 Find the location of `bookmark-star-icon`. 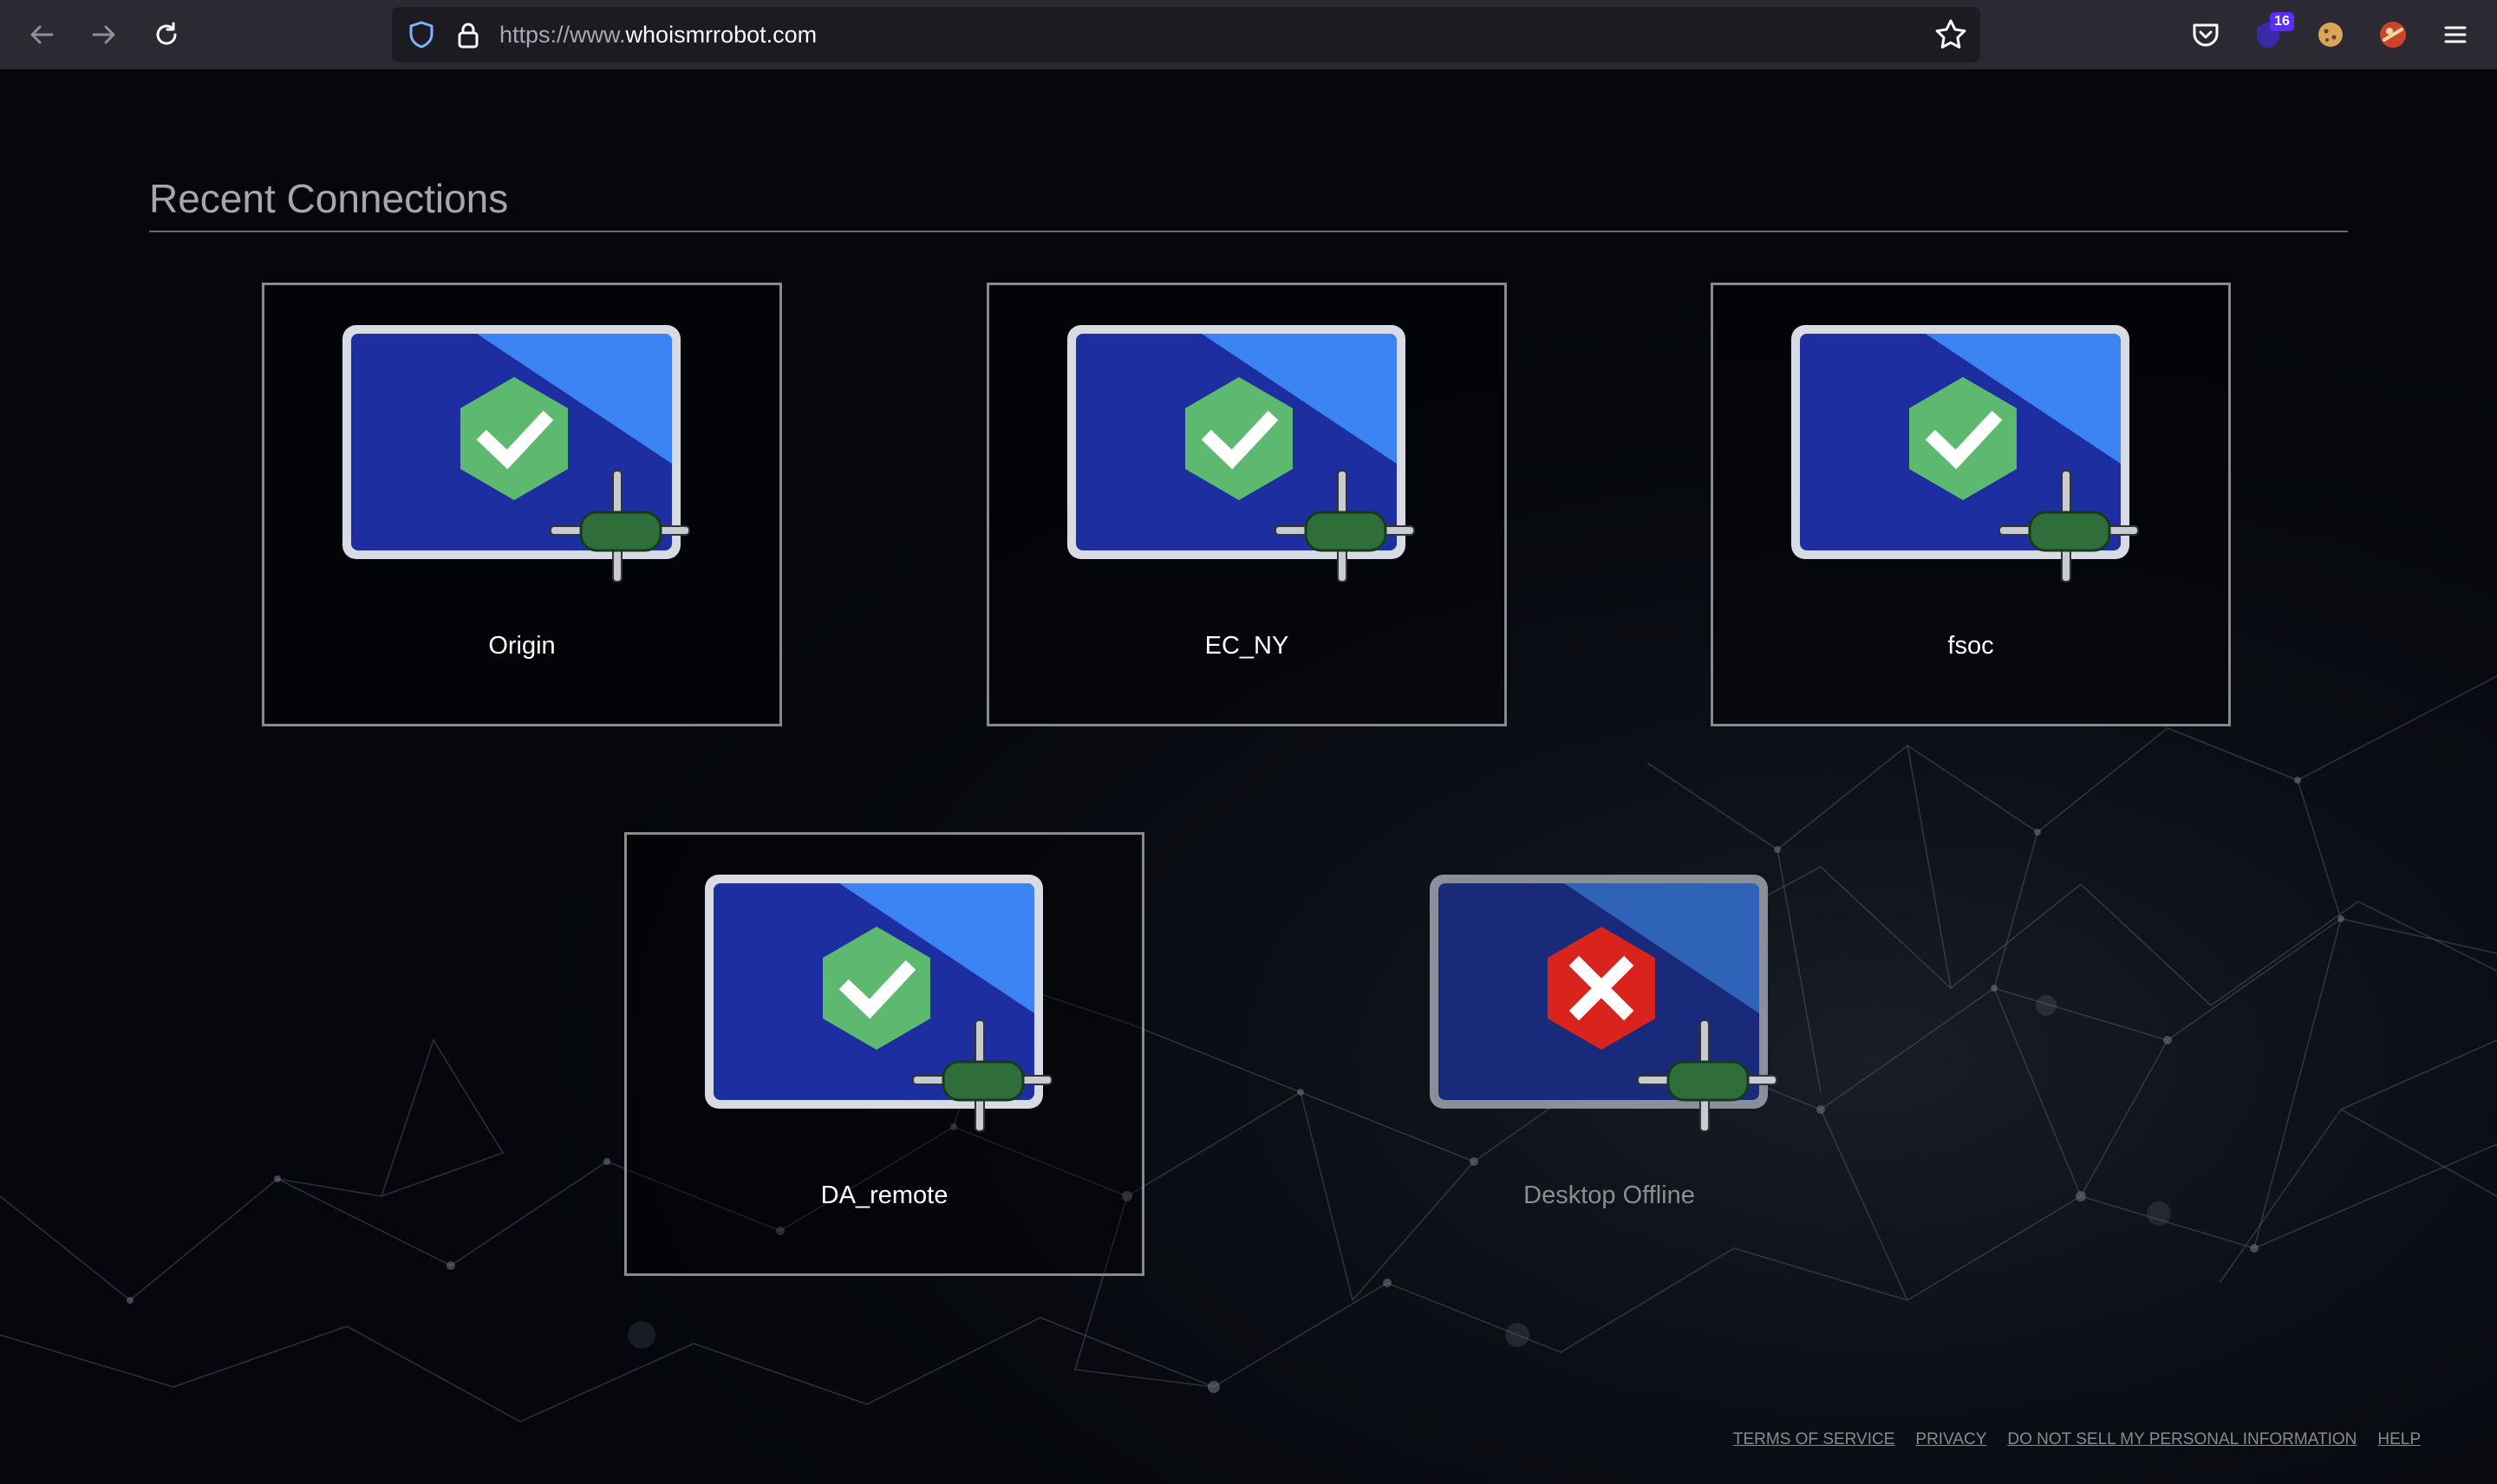

bookmark-star-icon is located at coordinates (1951, 34).